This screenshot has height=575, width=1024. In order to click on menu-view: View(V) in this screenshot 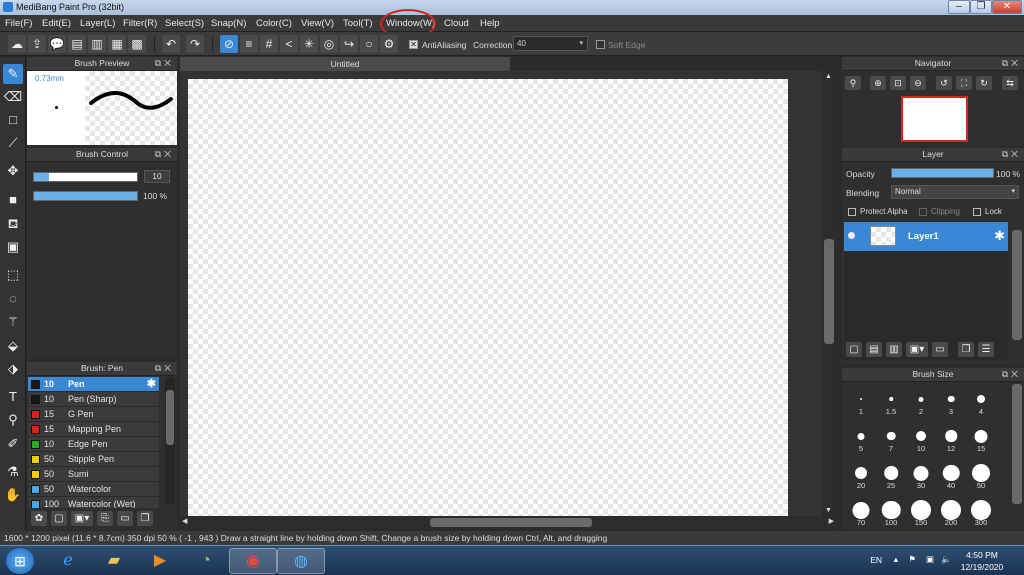, I will do `click(317, 23)`.